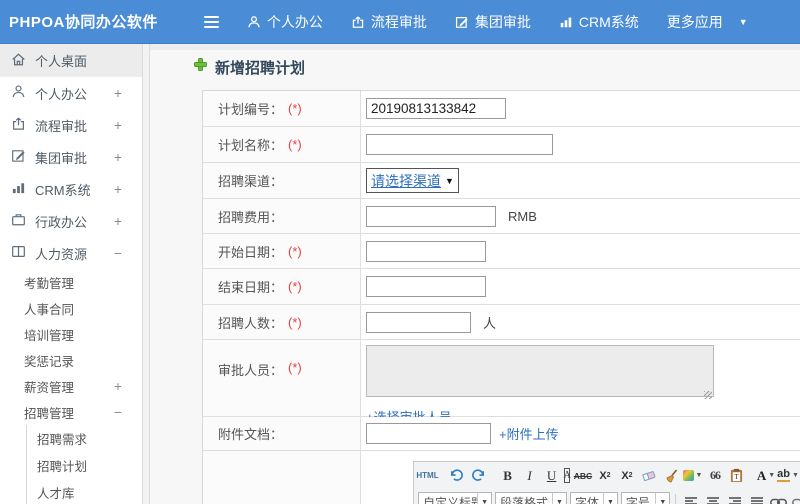 This screenshot has height=504, width=800. What do you see at coordinates (712, 498) in the screenshot?
I see `align-center-button` at bounding box center [712, 498].